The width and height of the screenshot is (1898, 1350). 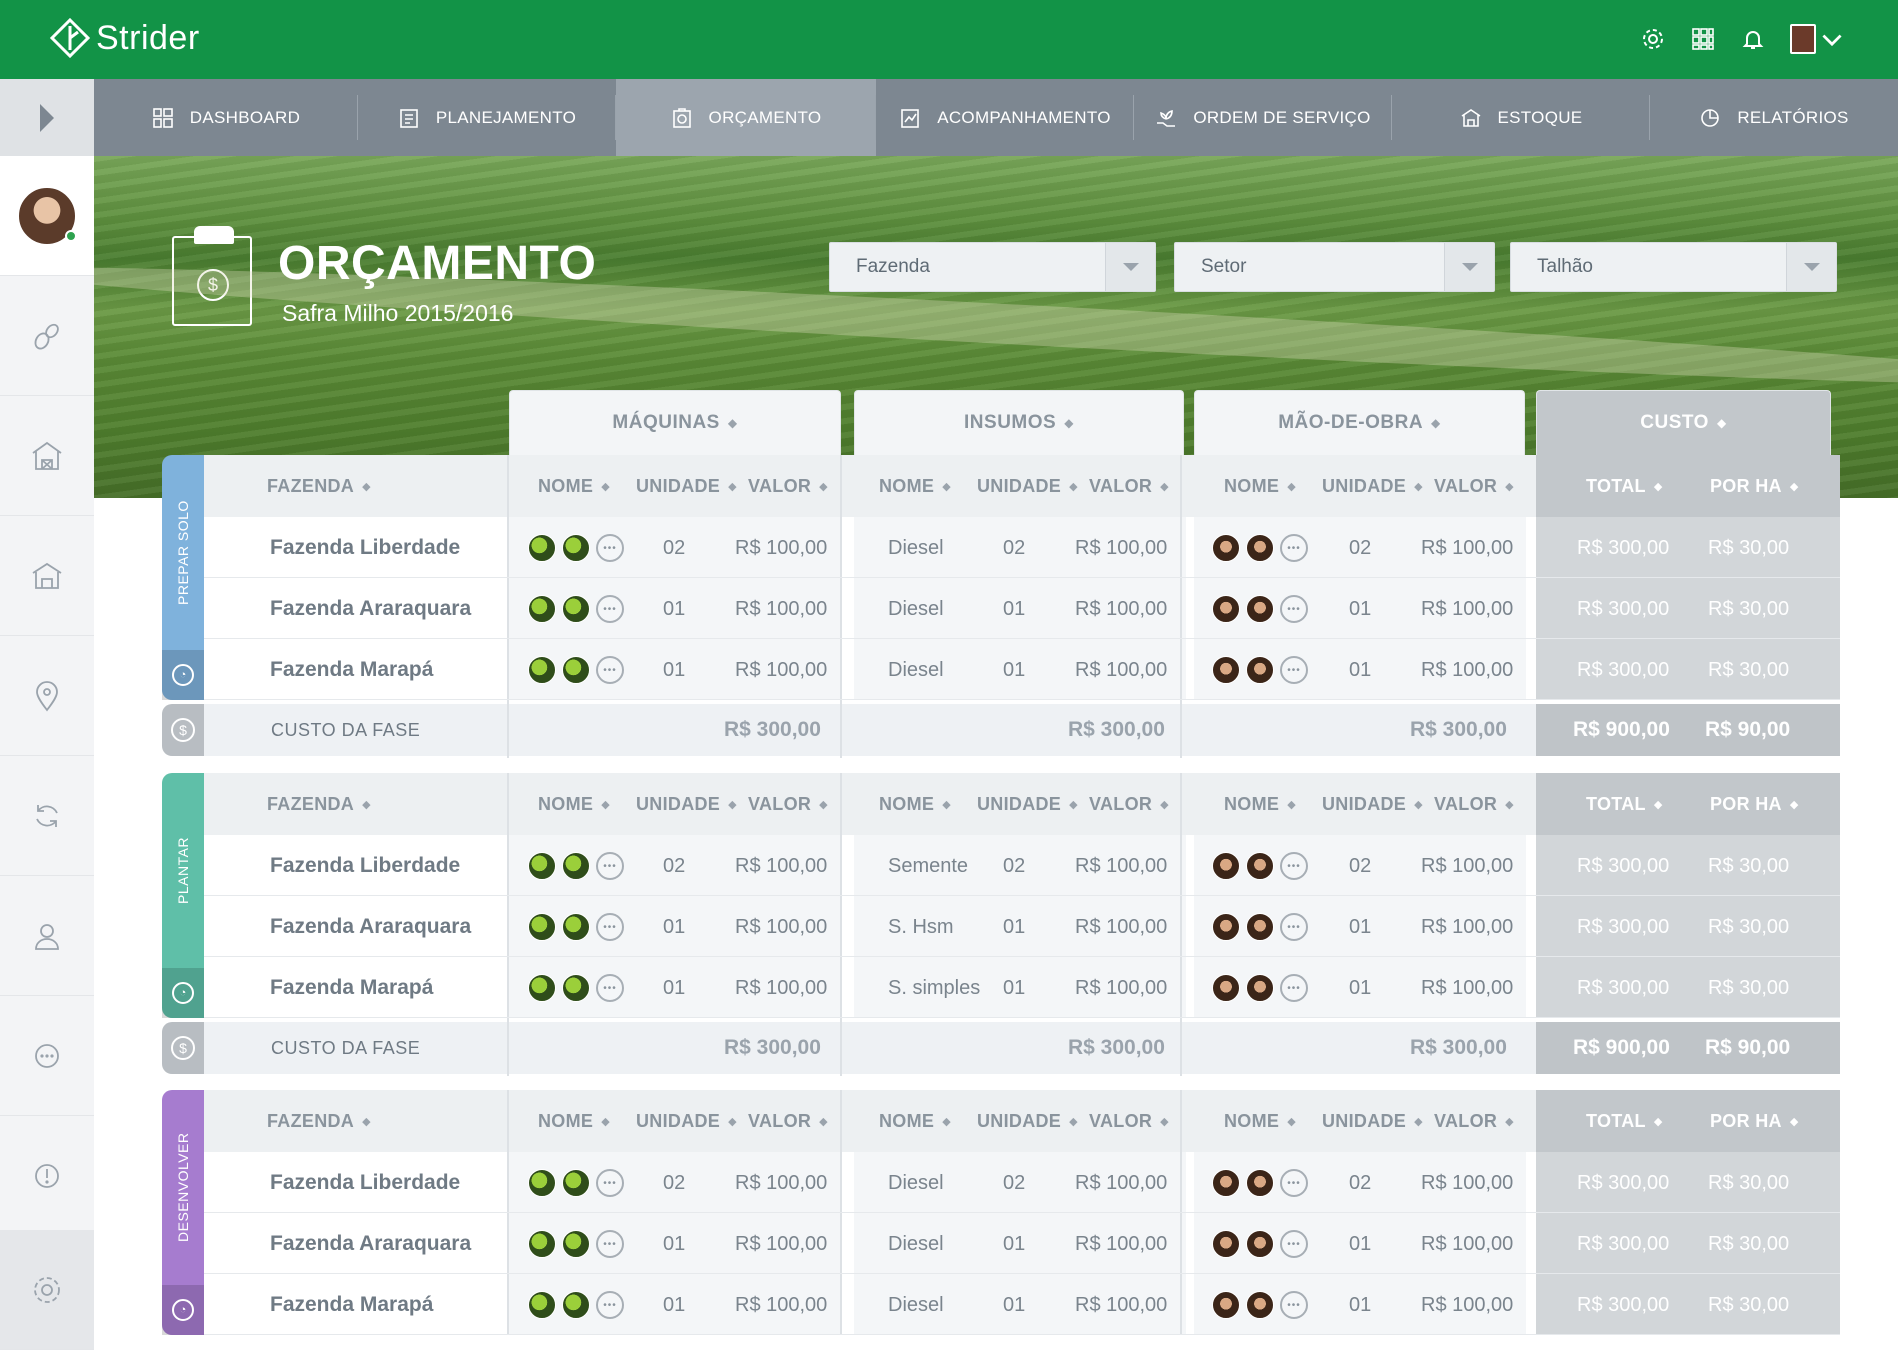 What do you see at coordinates (226, 117) in the screenshot?
I see `nav-dashboard: DASHBOARD` at bounding box center [226, 117].